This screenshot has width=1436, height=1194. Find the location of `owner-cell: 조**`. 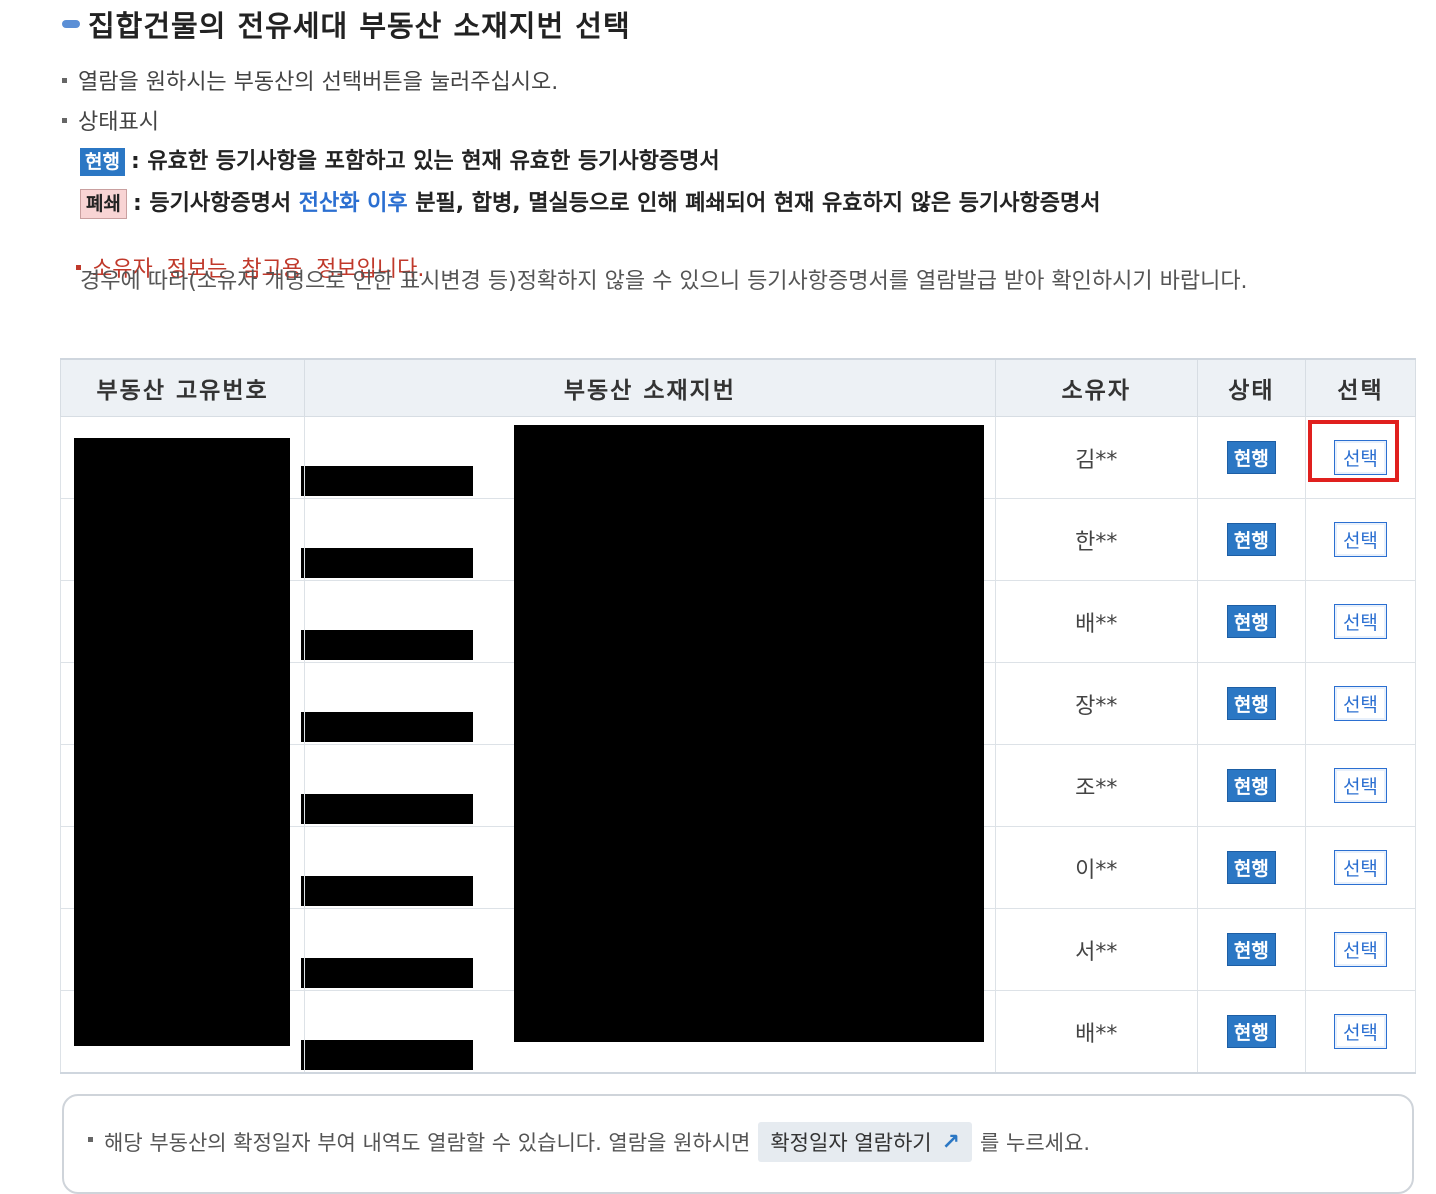

owner-cell: 조** is located at coordinates (1096, 785).